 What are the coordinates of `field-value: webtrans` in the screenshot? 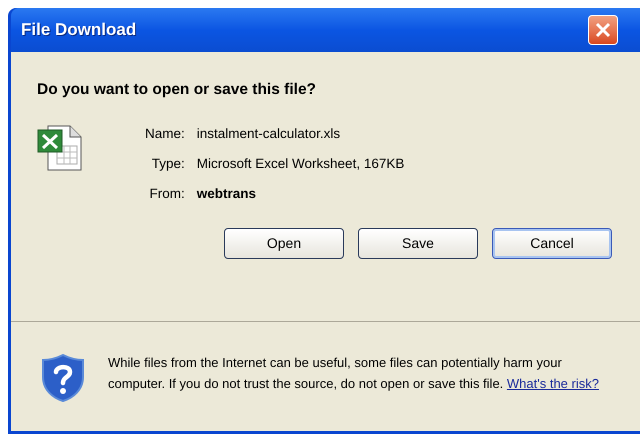 It's located at (227, 194).